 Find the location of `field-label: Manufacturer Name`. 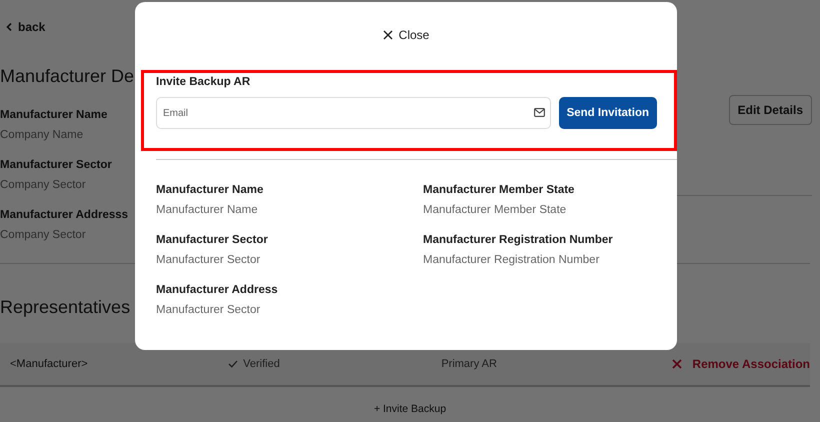

field-label: Manufacturer Name is located at coordinates (54, 115).